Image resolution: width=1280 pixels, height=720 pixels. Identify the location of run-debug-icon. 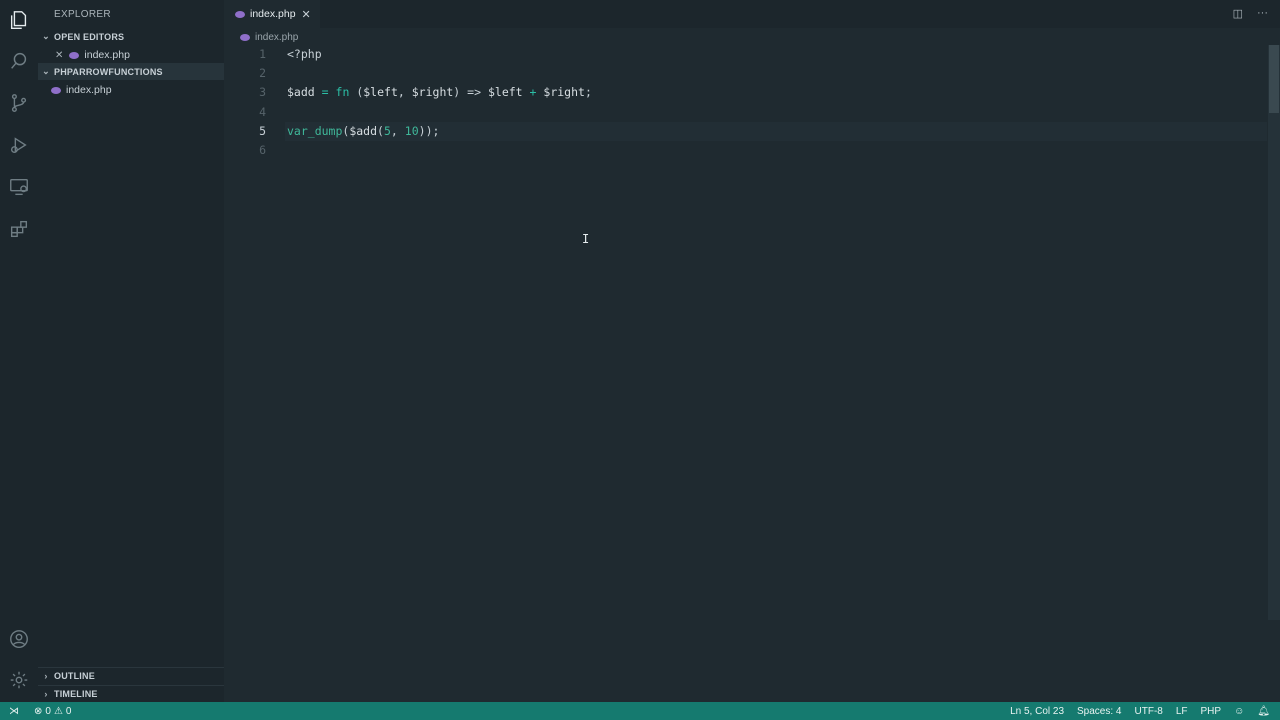
(19, 145).